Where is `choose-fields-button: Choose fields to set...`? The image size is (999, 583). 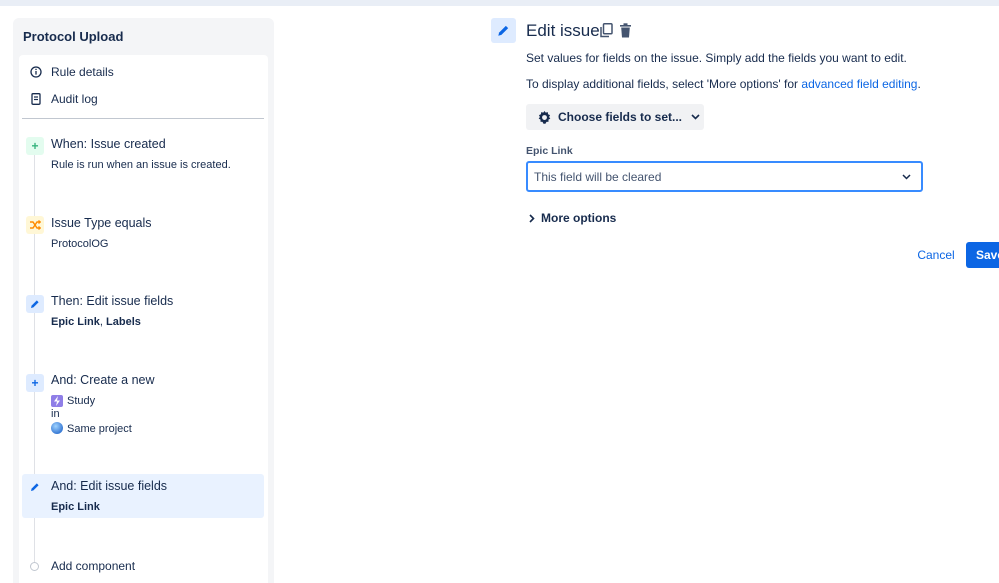
choose-fields-button: Choose fields to set... is located at coordinates (615, 117).